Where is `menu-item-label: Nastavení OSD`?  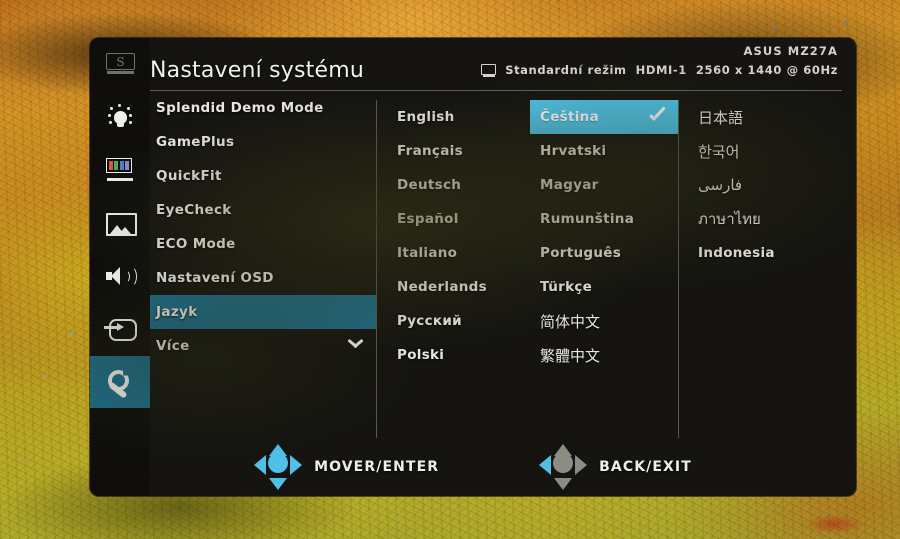
menu-item-label: Nastavení OSD is located at coordinates (215, 278).